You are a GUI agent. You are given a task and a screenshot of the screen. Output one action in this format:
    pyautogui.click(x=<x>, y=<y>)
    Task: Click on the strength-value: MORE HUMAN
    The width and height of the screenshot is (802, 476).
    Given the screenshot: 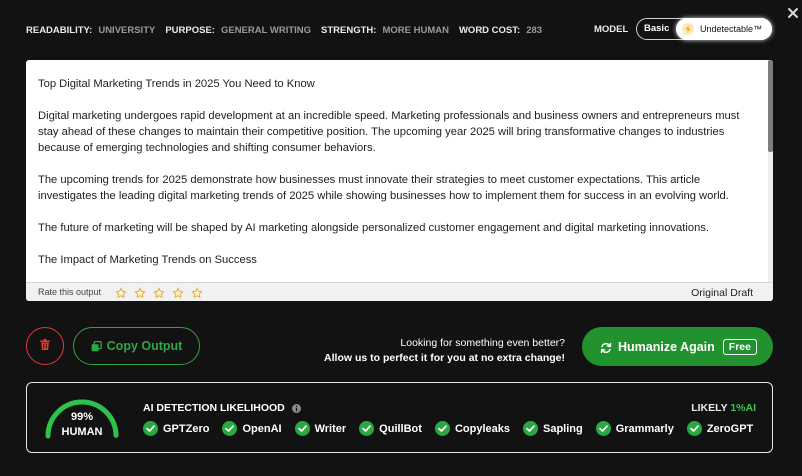 What is the action you would take?
    pyautogui.click(x=415, y=30)
    